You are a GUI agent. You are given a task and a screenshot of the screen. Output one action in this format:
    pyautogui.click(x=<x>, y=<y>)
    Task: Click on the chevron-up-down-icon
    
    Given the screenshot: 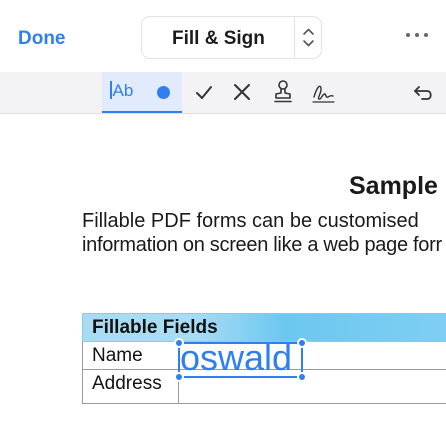 What is the action you would take?
    pyautogui.click(x=308, y=37)
    